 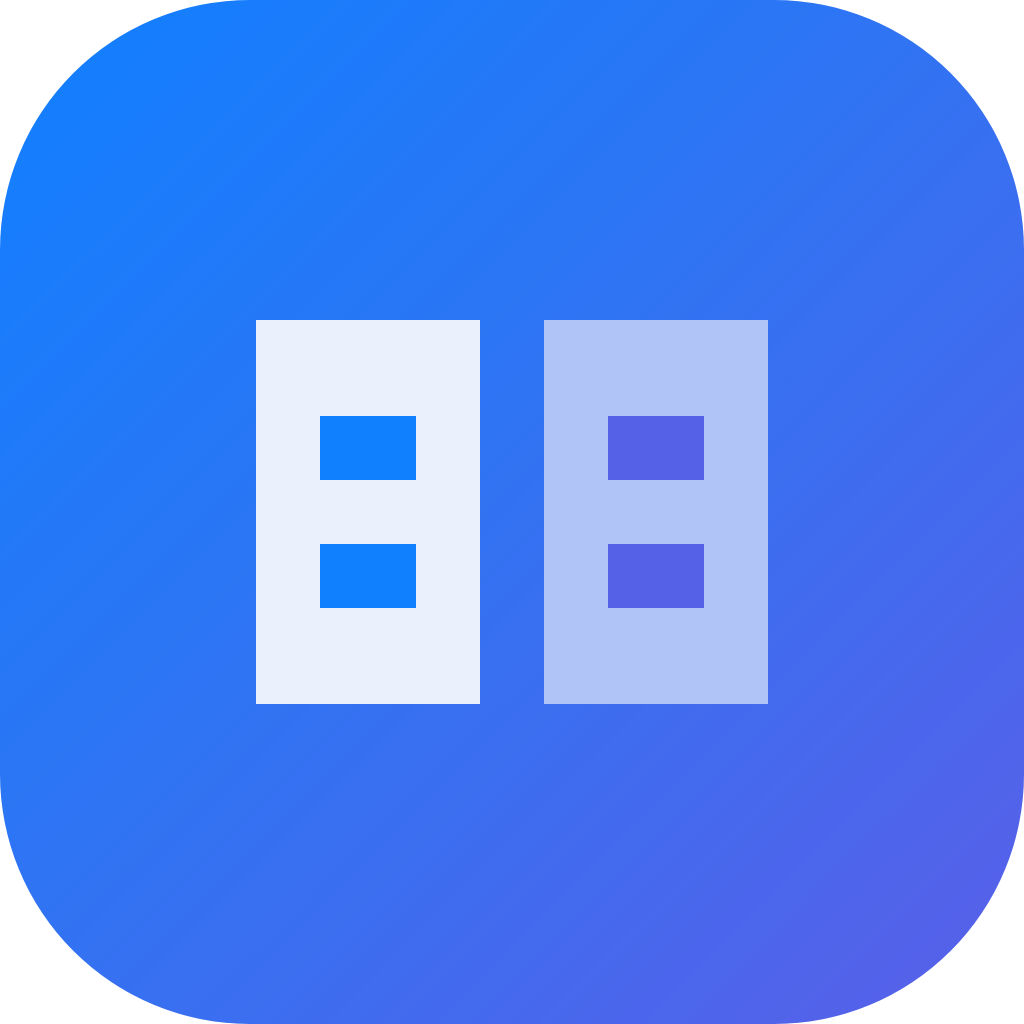 What do you see at coordinates (656, 512) in the screenshot?
I see `right-column-panel` at bounding box center [656, 512].